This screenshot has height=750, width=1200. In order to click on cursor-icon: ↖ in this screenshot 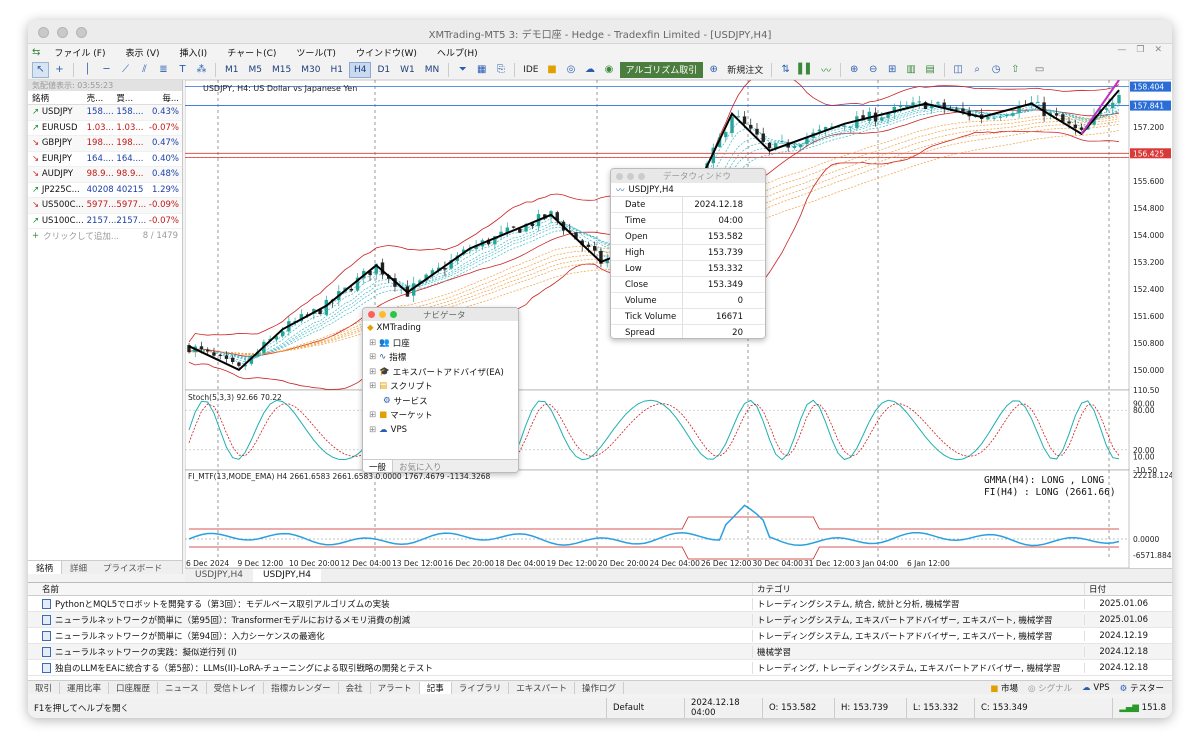, I will do `click(40, 69)`.